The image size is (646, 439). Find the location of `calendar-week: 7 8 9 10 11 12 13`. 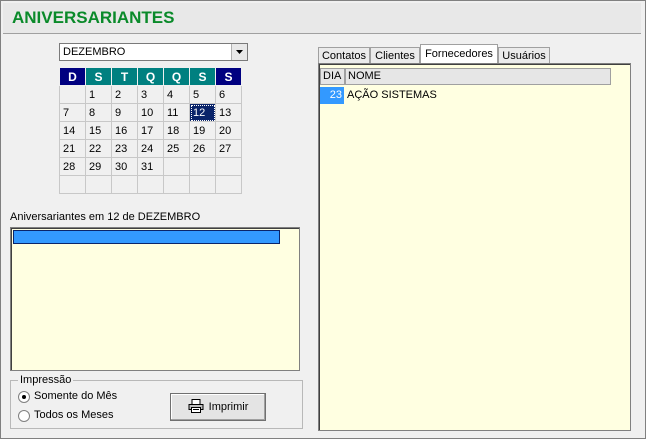

calendar-week: 7 8 9 10 11 12 13 is located at coordinates (150, 112).